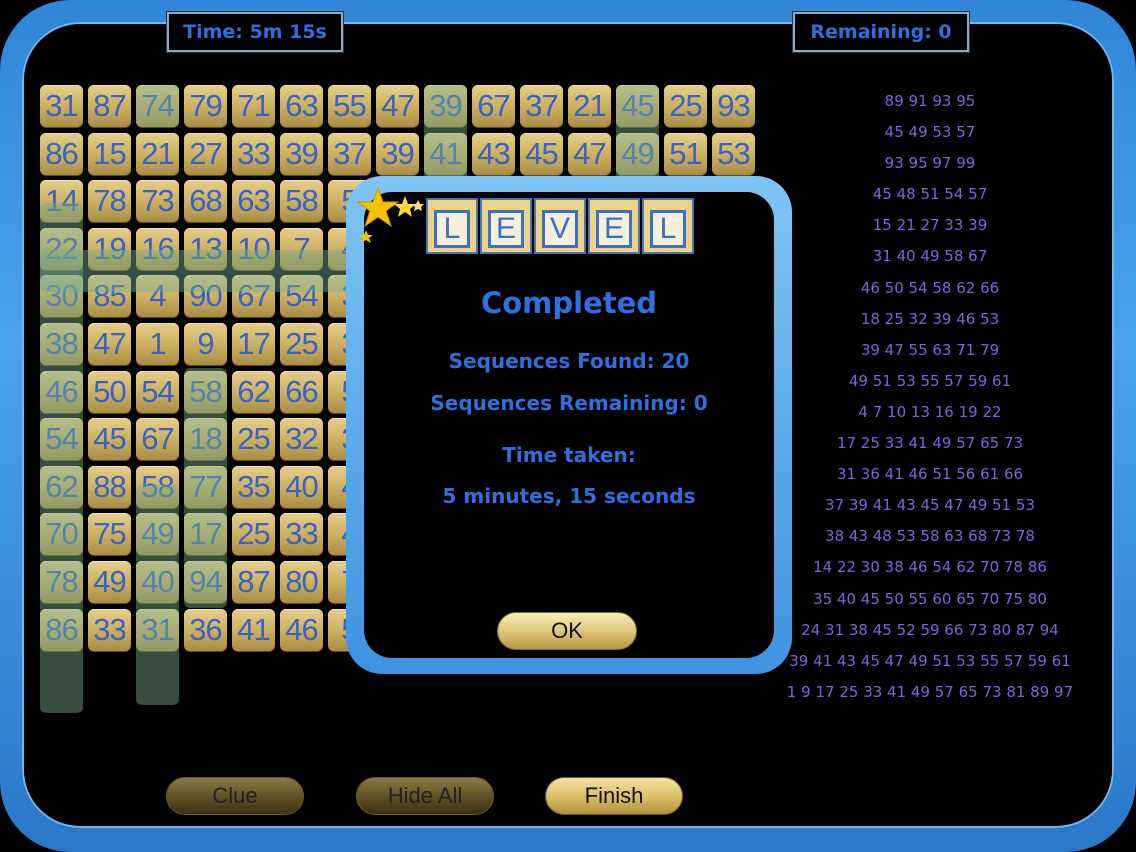 The image size is (1136, 852). What do you see at coordinates (930, 132) in the screenshot?
I see `sequence-item: 45 49 53 57` at bounding box center [930, 132].